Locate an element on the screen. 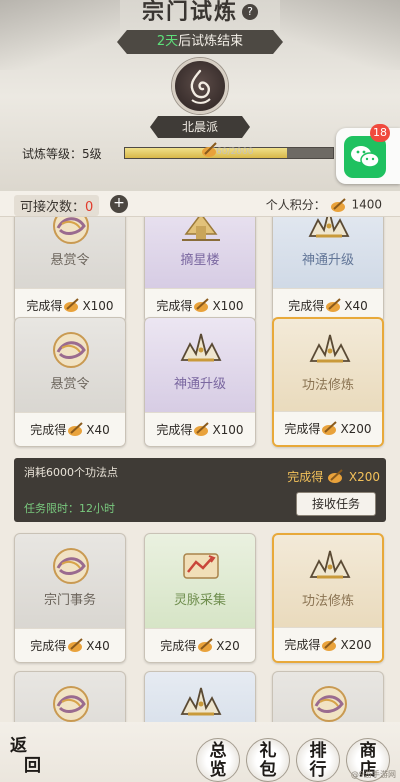 This screenshot has width=400, height=782. personal-points: 个人积分： 1400 is located at coordinates (324, 204).